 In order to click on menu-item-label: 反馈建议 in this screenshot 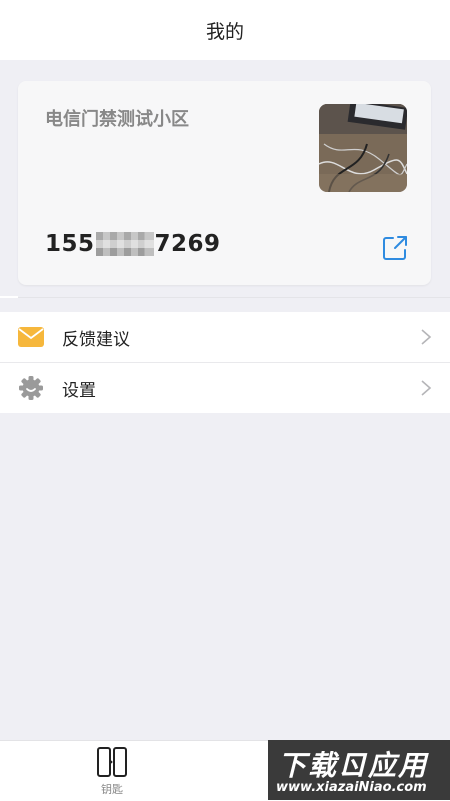, I will do `click(96, 339)`.